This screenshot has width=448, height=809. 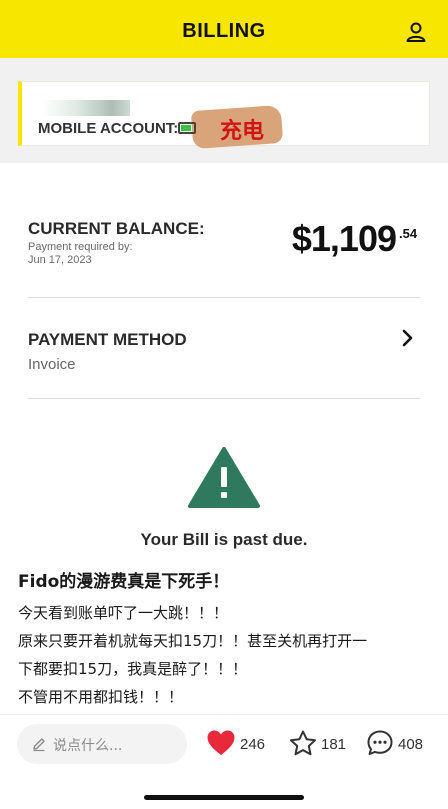 I want to click on like-count: 246, so click(x=253, y=744).